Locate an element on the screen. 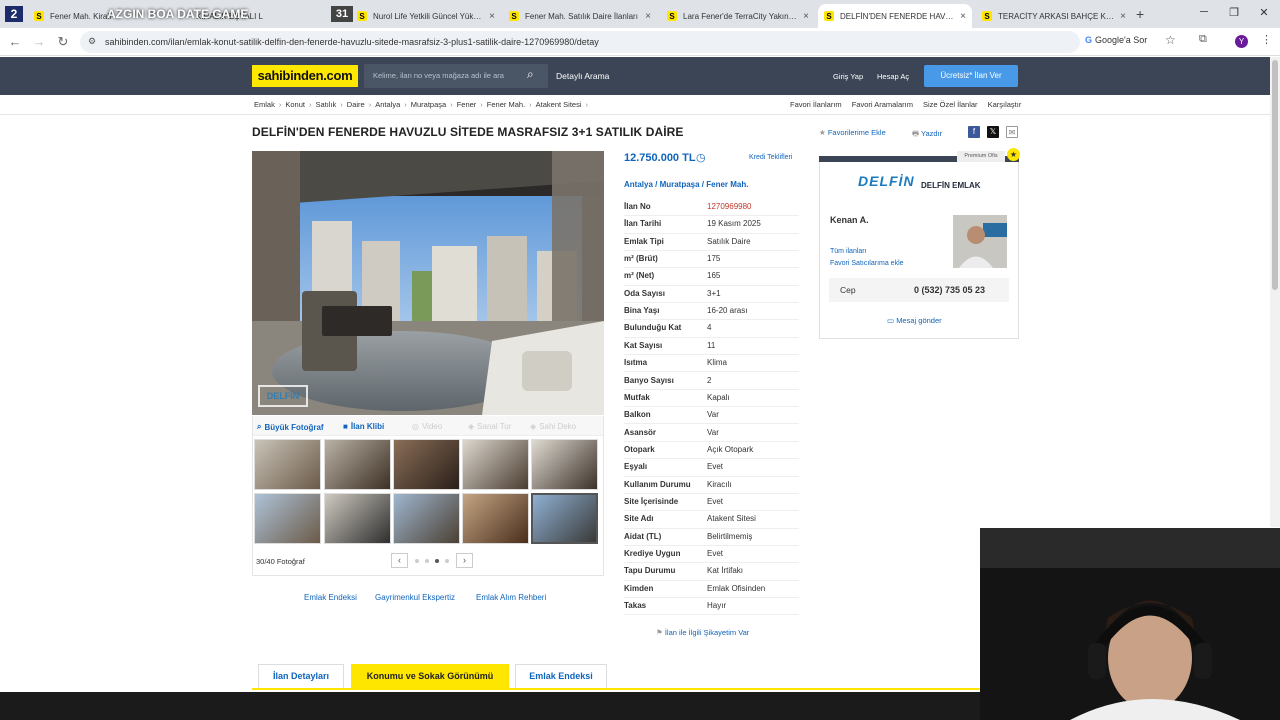 The height and width of the screenshot is (720, 1280). breadcrumb-item: Konut is located at coordinates (295, 104).